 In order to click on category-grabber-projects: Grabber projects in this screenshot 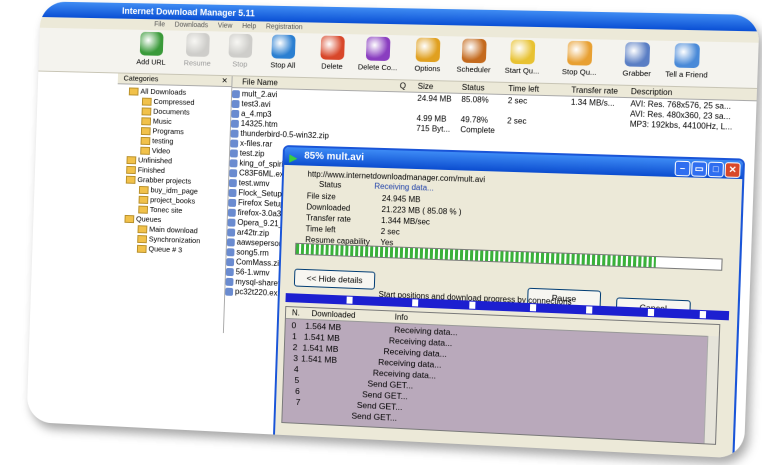, I will do `click(158, 180)`.